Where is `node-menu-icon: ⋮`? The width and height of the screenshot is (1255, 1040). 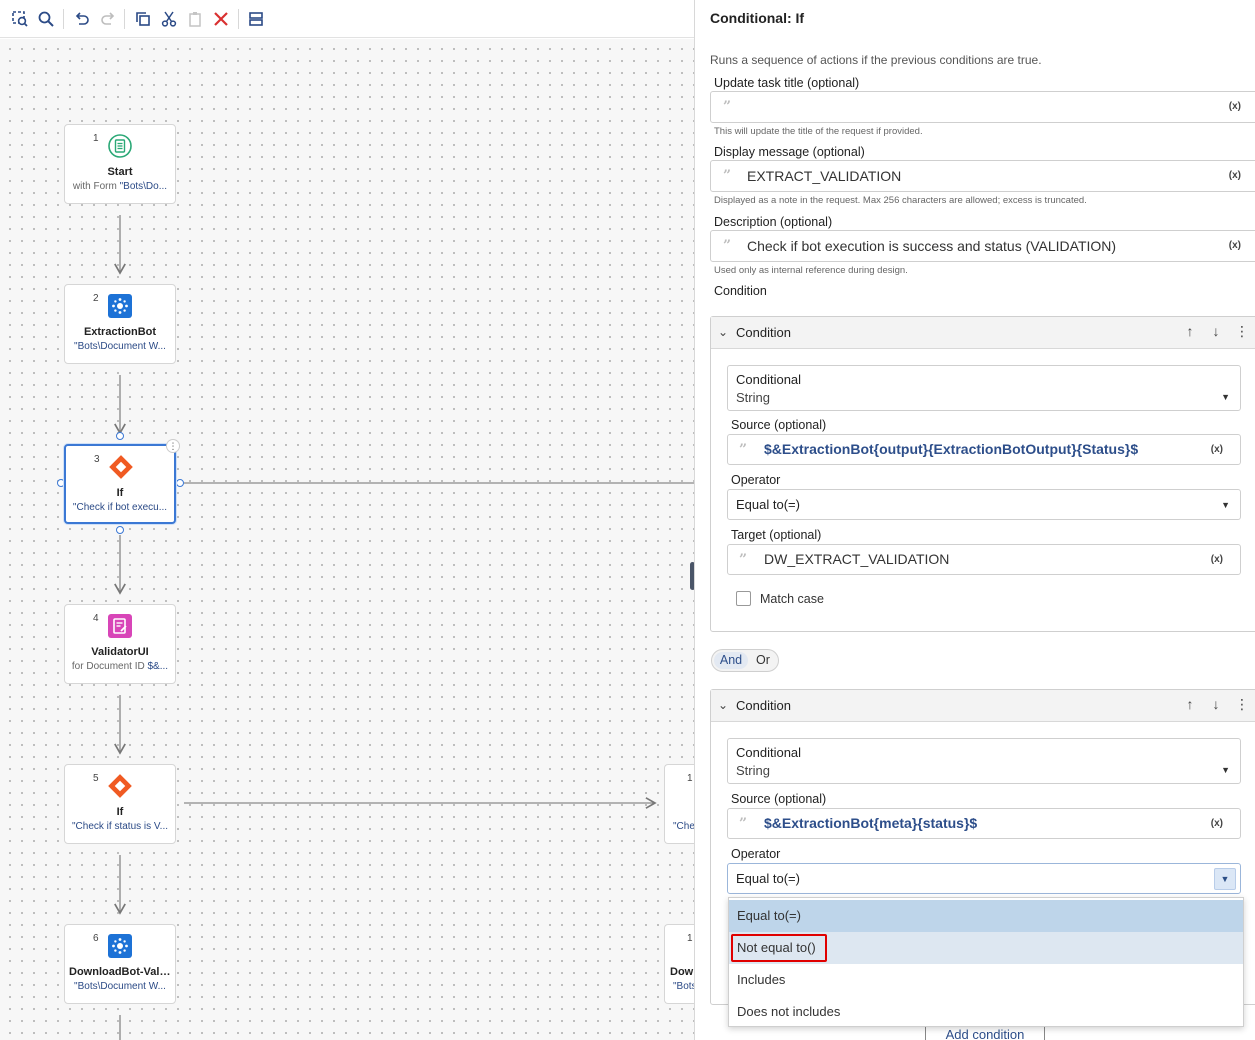 node-menu-icon: ⋮ is located at coordinates (173, 446).